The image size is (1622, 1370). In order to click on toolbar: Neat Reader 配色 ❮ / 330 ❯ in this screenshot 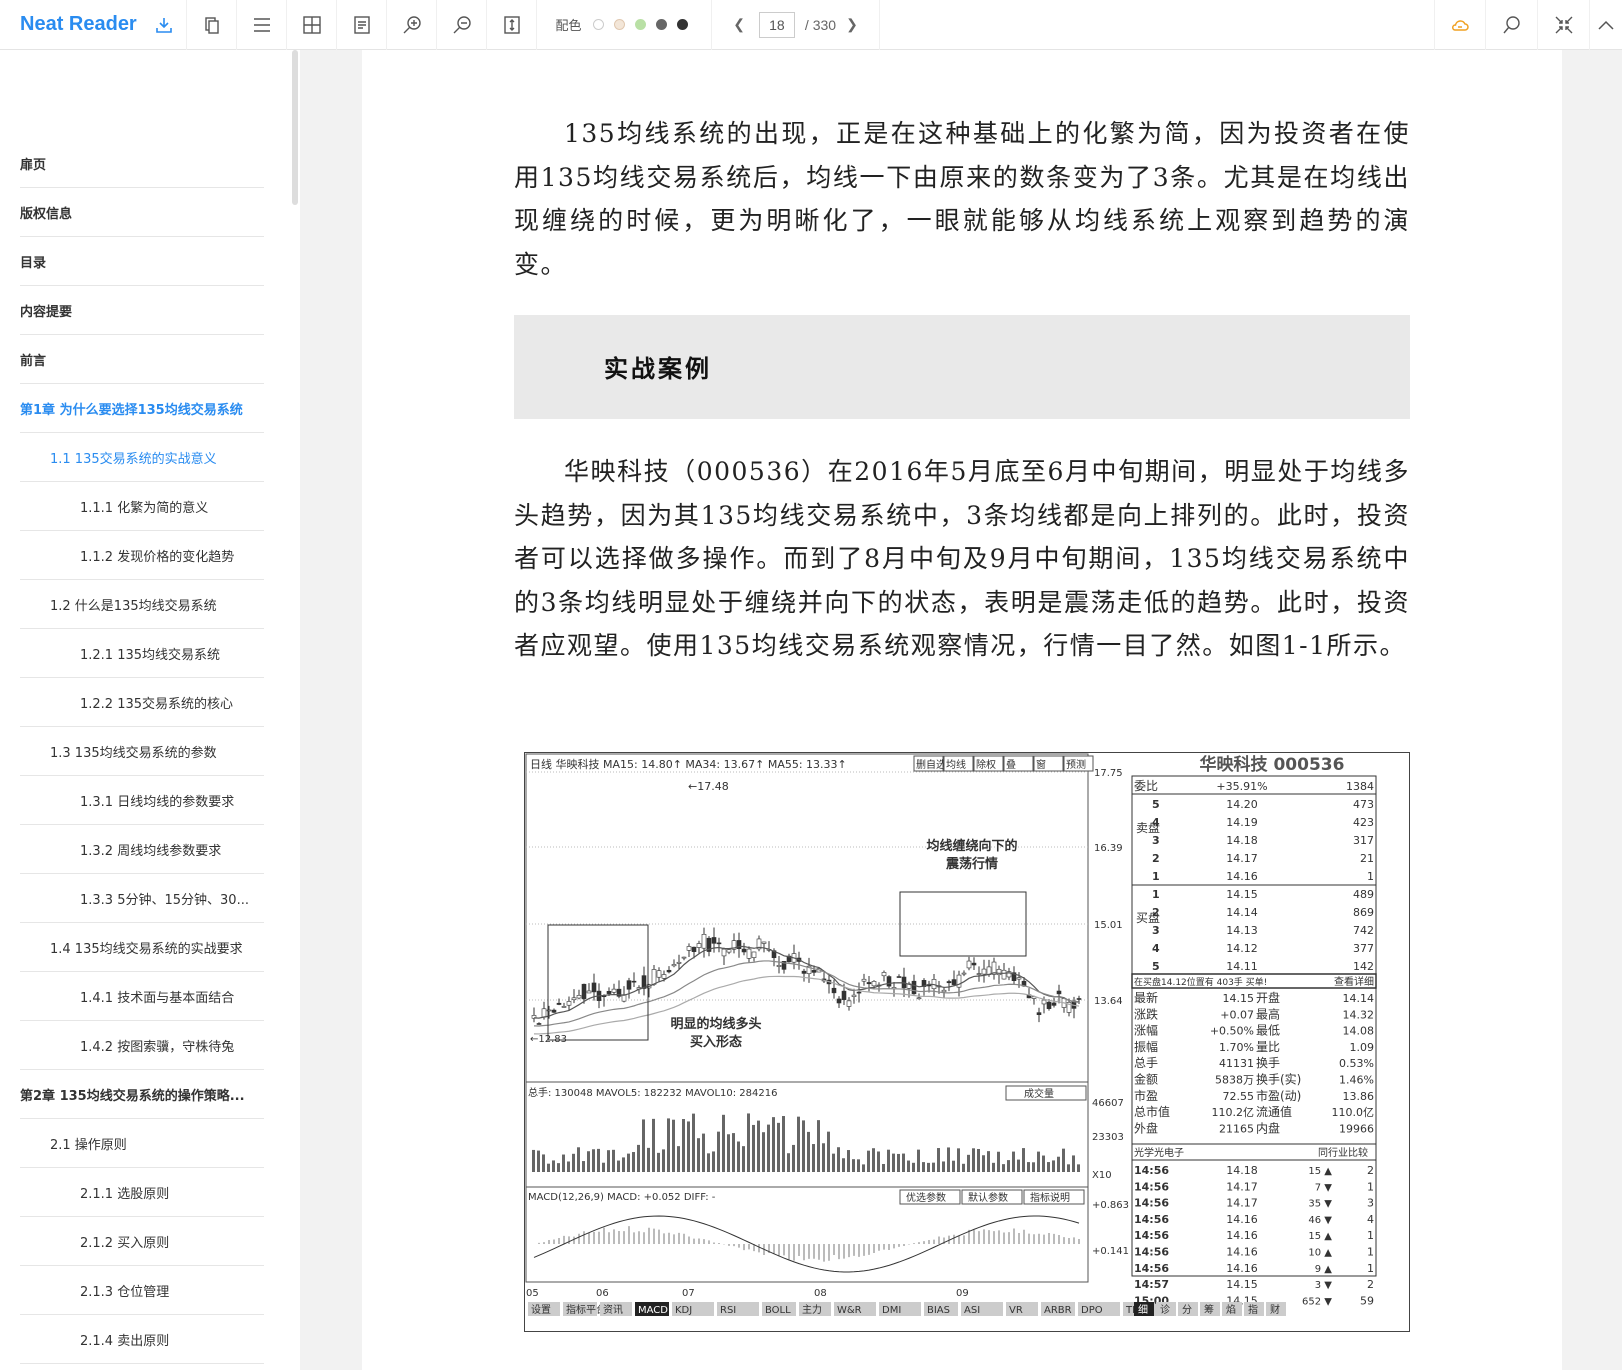, I will do `click(811, 25)`.